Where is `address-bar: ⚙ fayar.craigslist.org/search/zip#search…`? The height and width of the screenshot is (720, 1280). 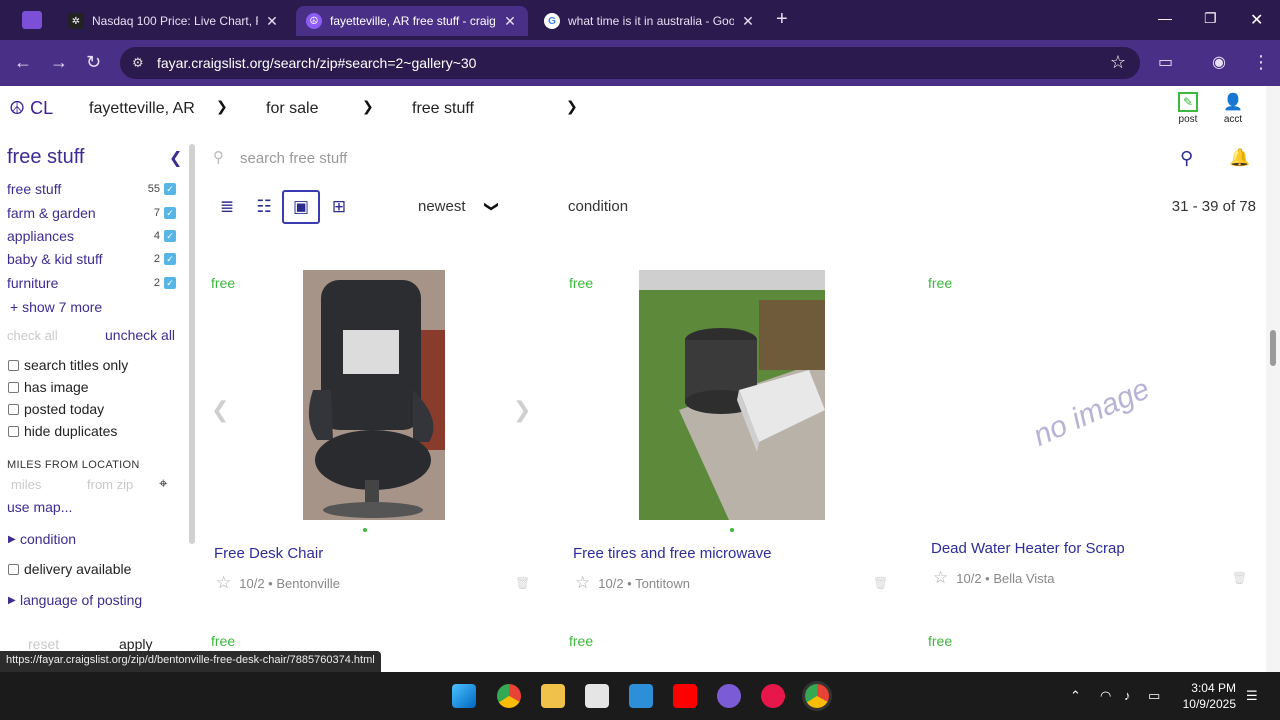
address-bar: ⚙ fayar.craigslist.org/search/zip#search… is located at coordinates (630, 63).